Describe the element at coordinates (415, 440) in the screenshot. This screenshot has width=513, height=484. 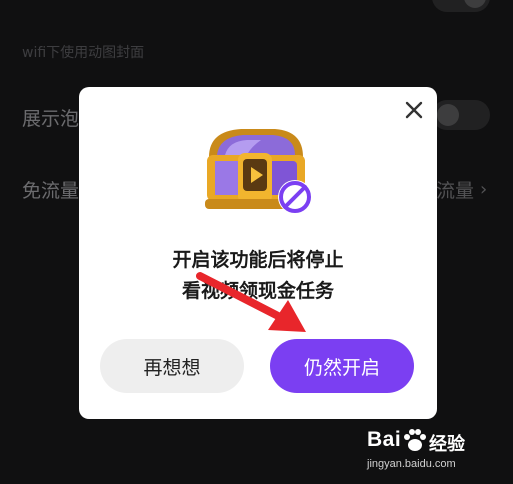
I see `paw-icon` at that location.